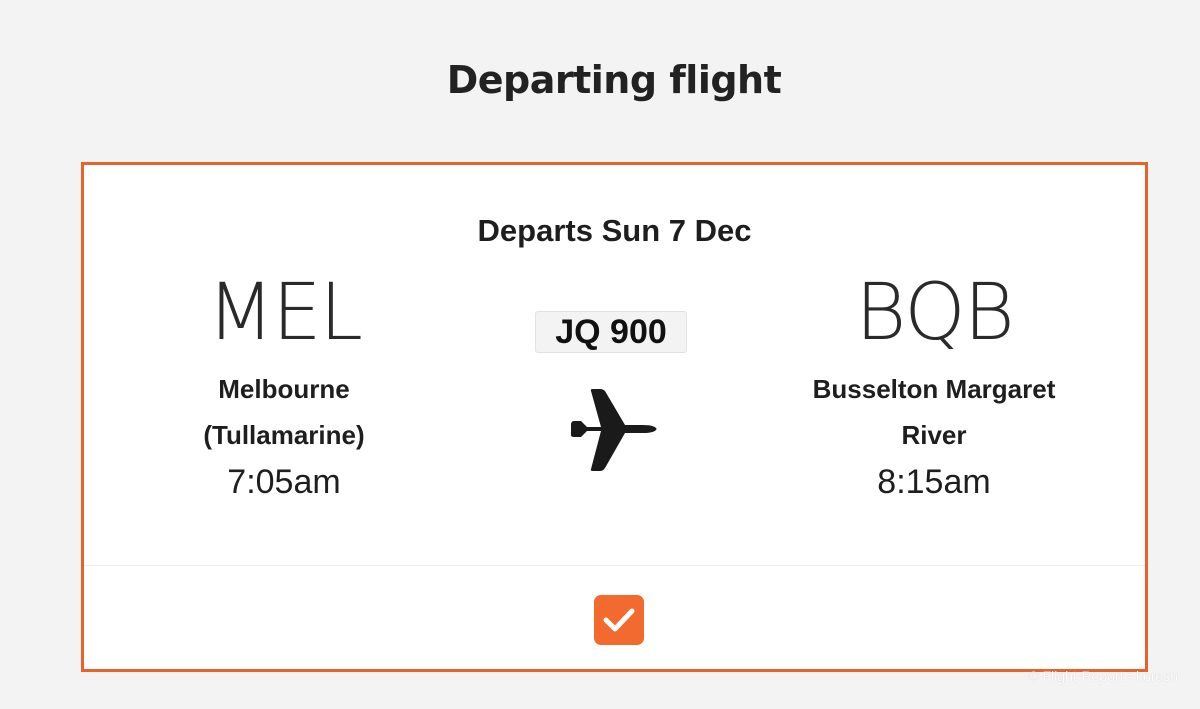 The height and width of the screenshot is (709, 1200). What do you see at coordinates (614, 80) in the screenshot?
I see `page-title: Departing flight` at bounding box center [614, 80].